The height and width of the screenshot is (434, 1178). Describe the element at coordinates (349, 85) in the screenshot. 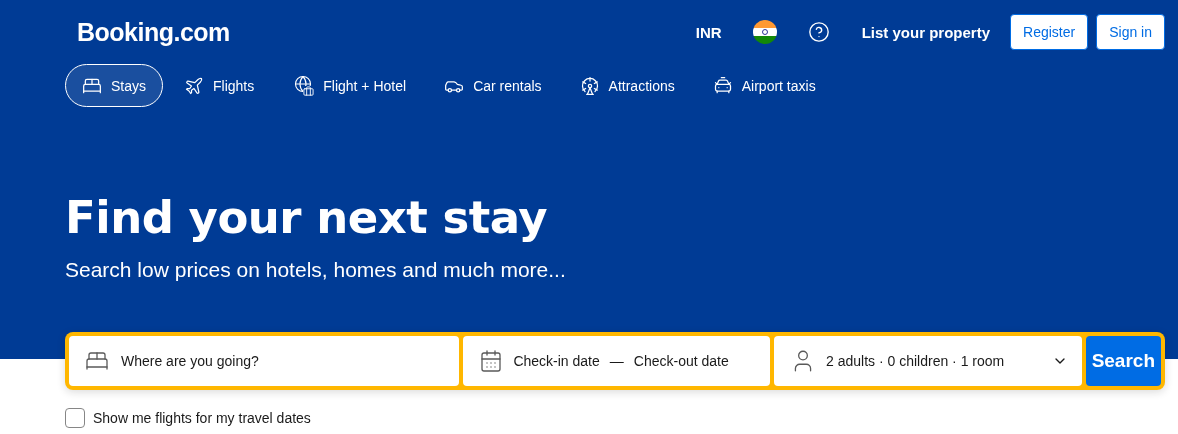

I see `nav-tab: Flight + Hotel` at that location.